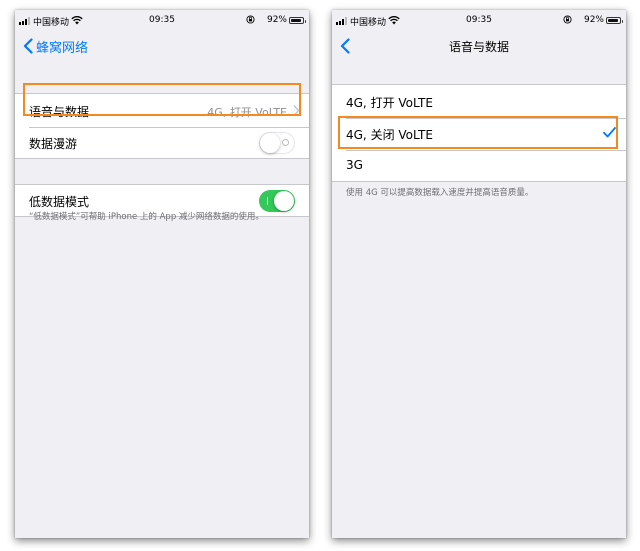  Describe the element at coordinates (162, 143) in the screenshot. I see `data-roaming-cell: 数据漫游` at that location.